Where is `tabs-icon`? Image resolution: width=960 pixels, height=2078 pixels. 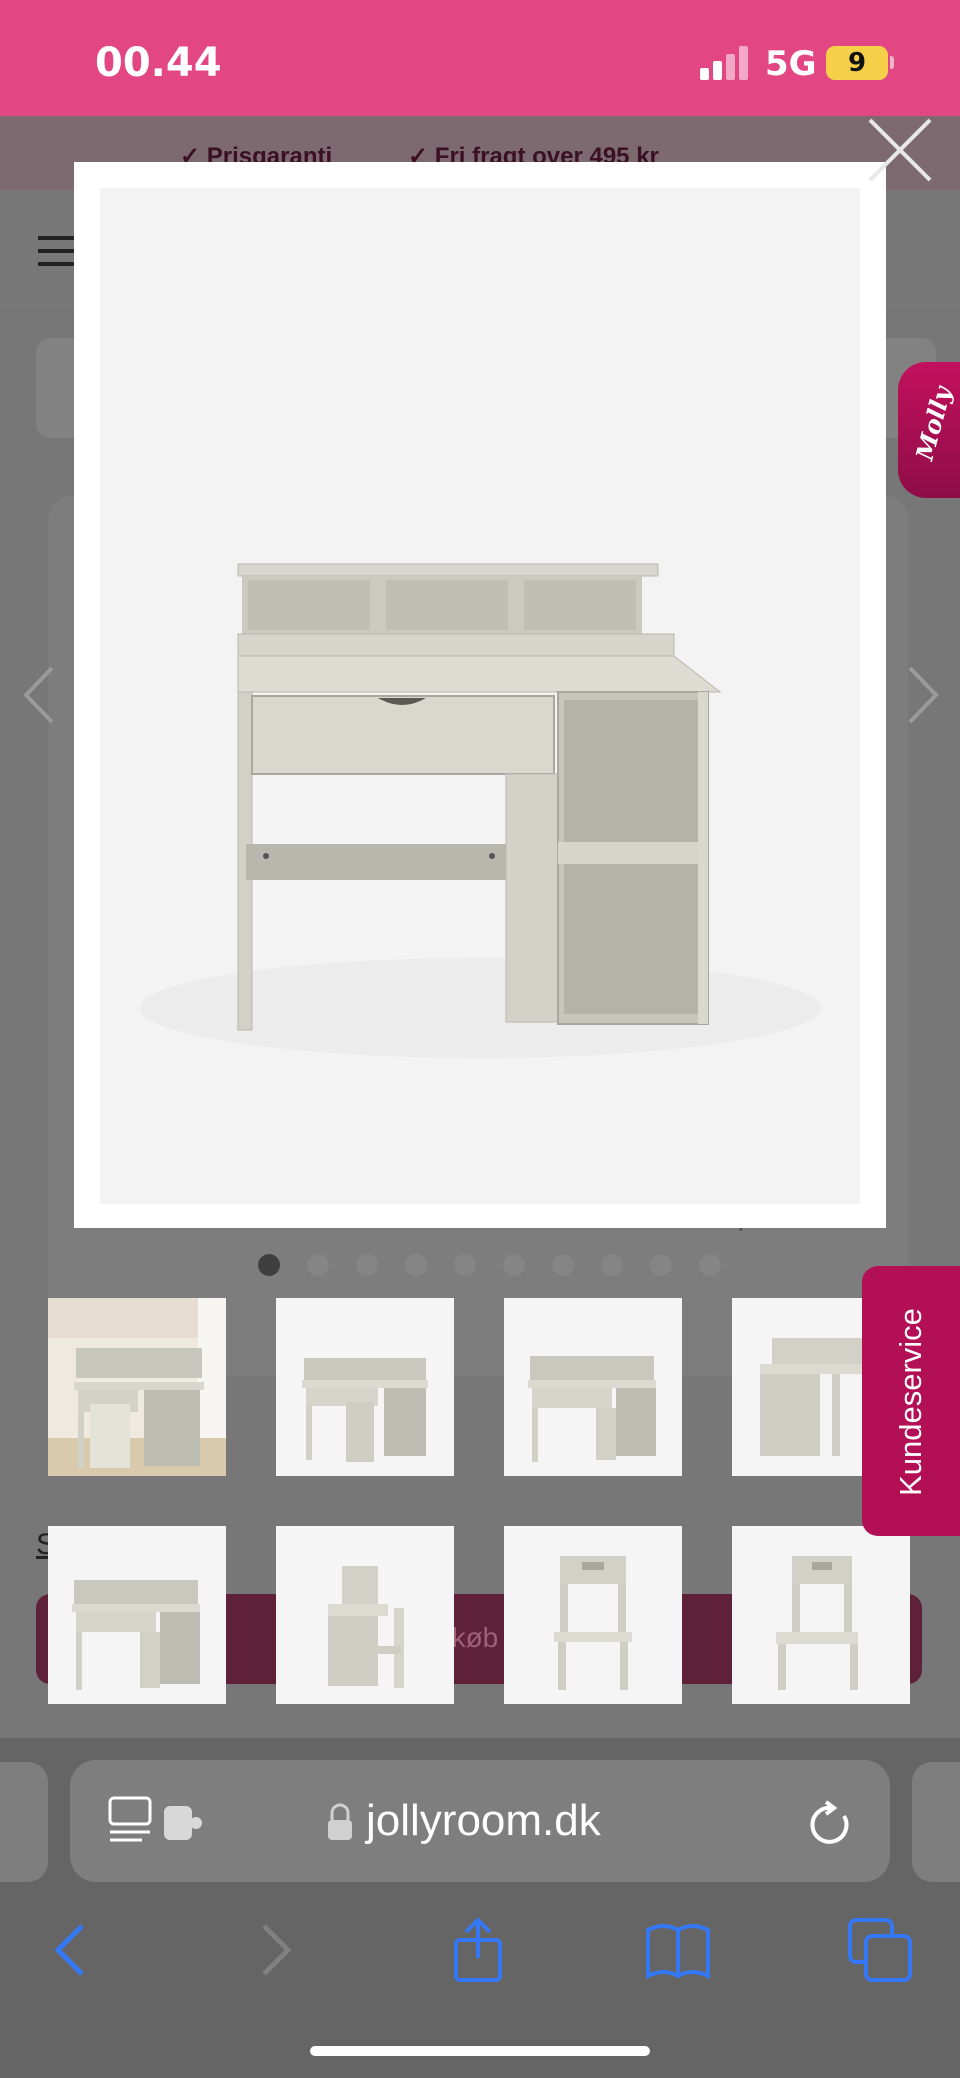 tabs-icon is located at coordinates (880, 1950).